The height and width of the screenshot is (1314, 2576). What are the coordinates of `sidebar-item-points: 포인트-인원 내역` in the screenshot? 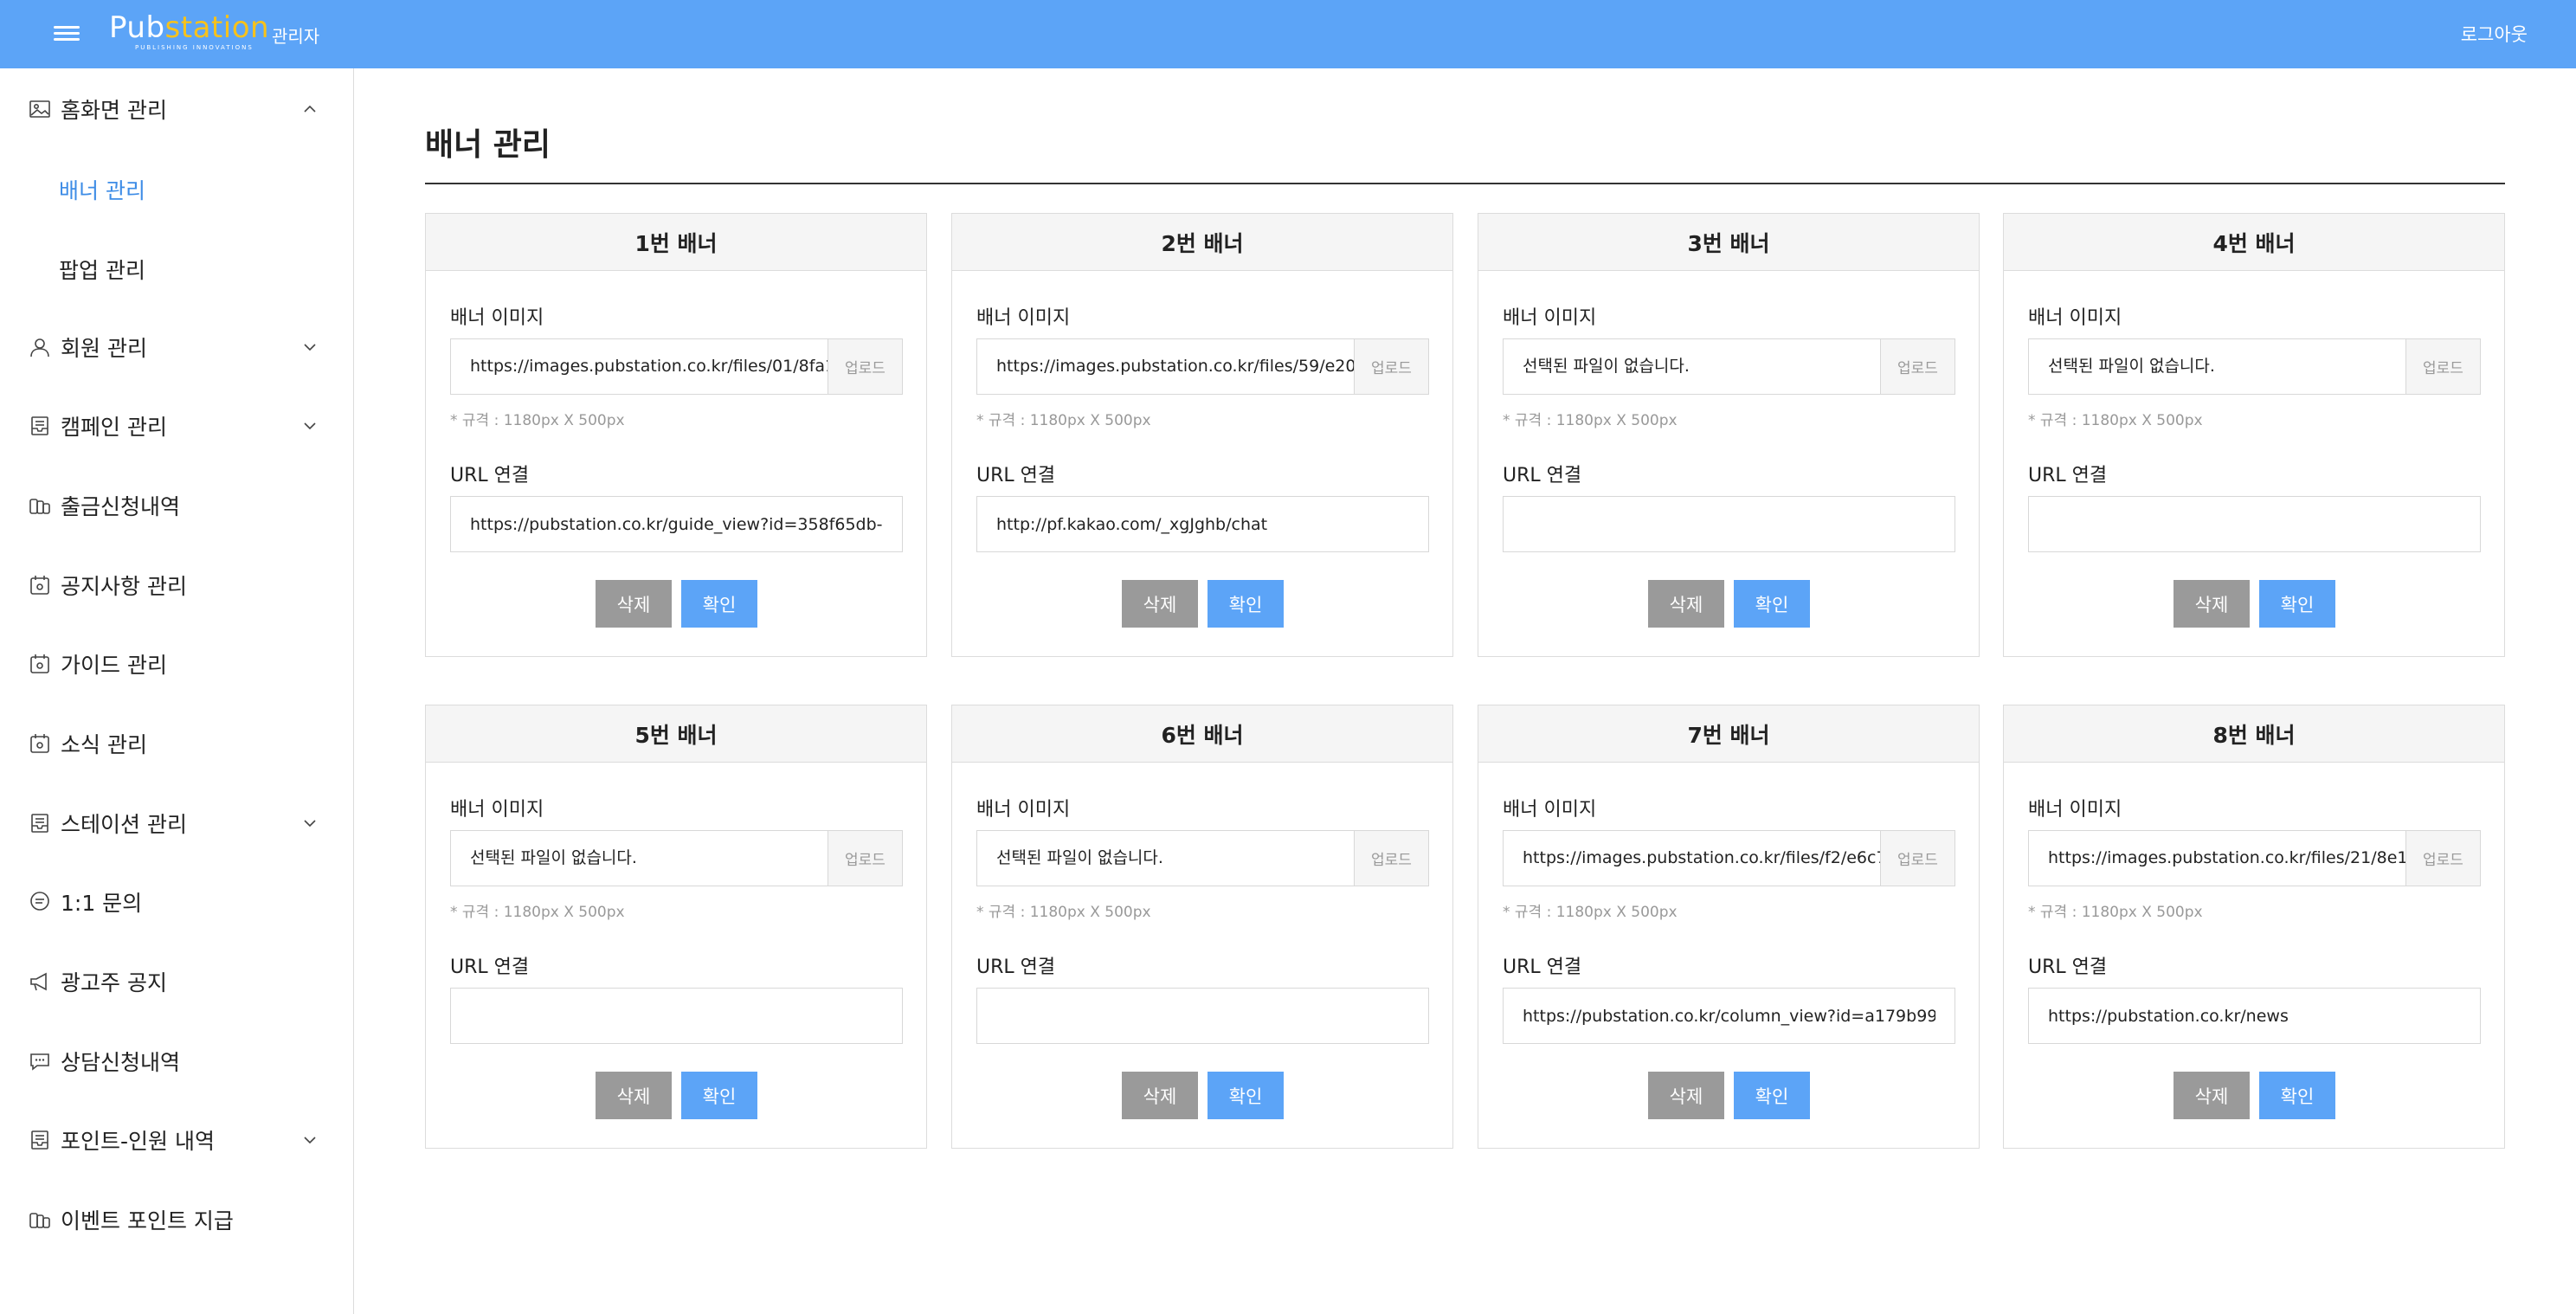 It's located at (176, 1140).